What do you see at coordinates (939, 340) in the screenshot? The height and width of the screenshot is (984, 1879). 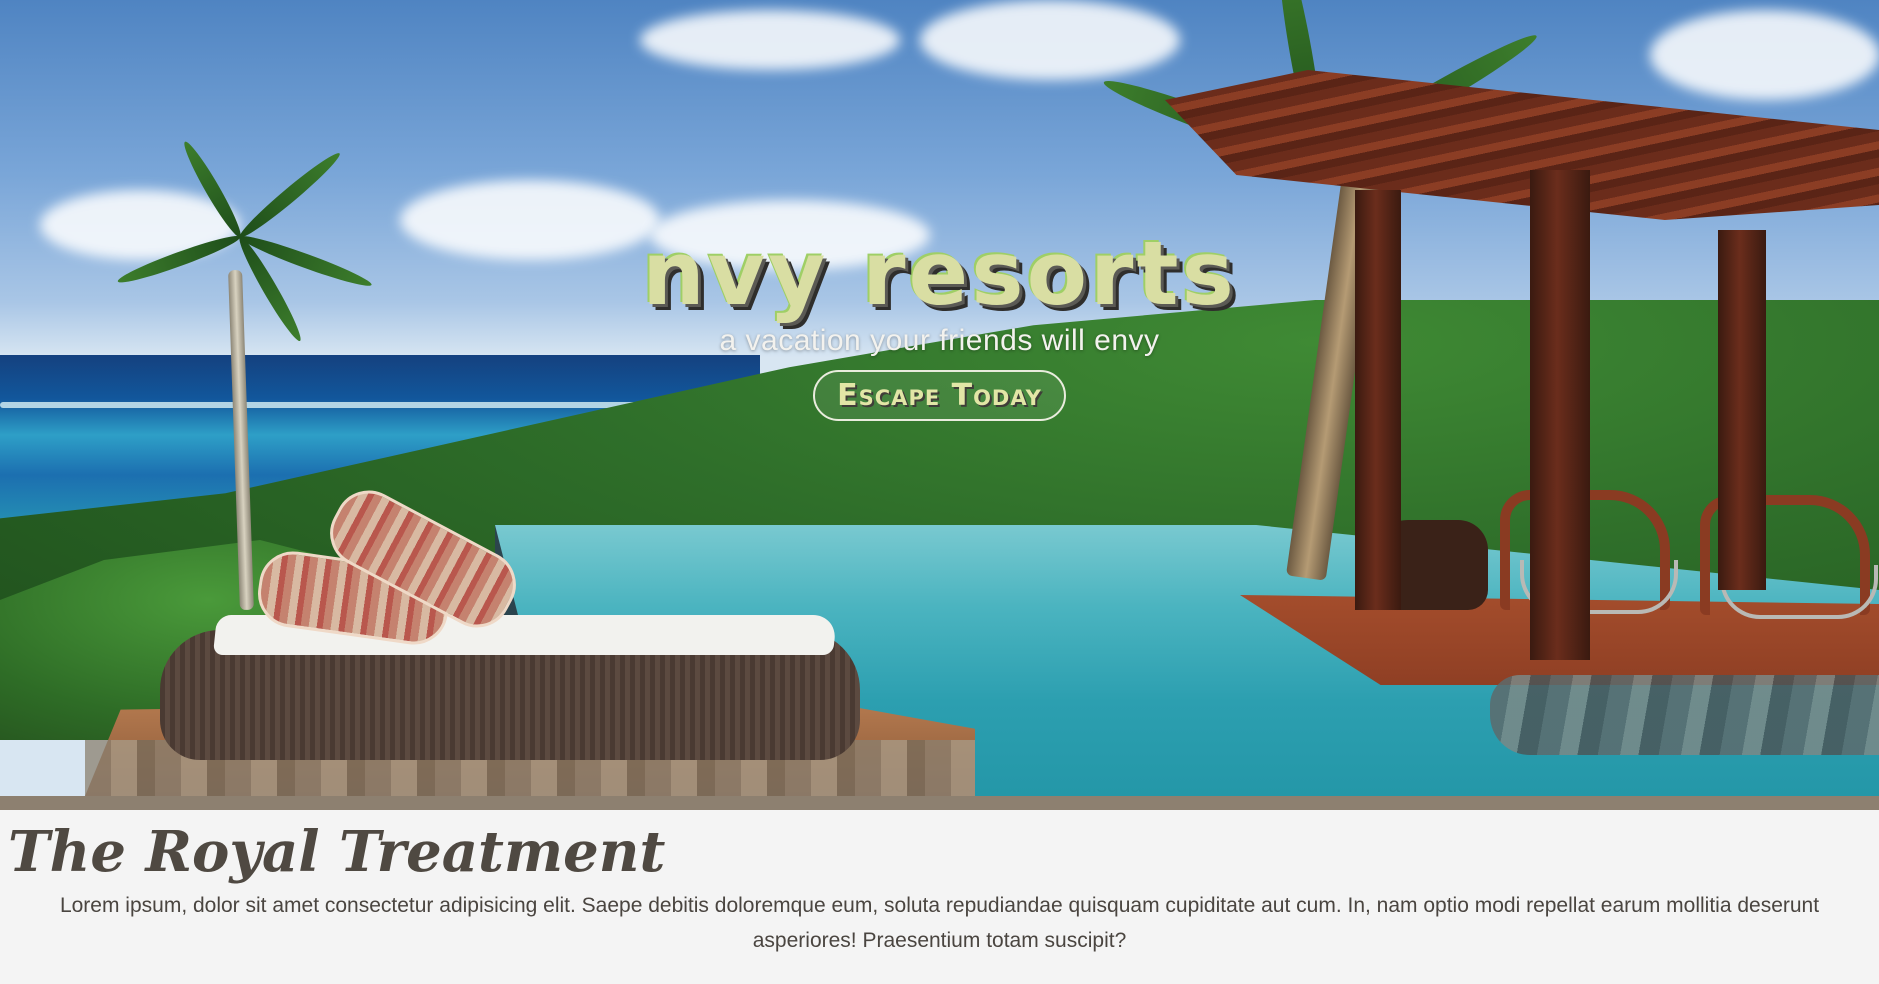 I see `hero-tagline: a vacation your friends will envy` at bounding box center [939, 340].